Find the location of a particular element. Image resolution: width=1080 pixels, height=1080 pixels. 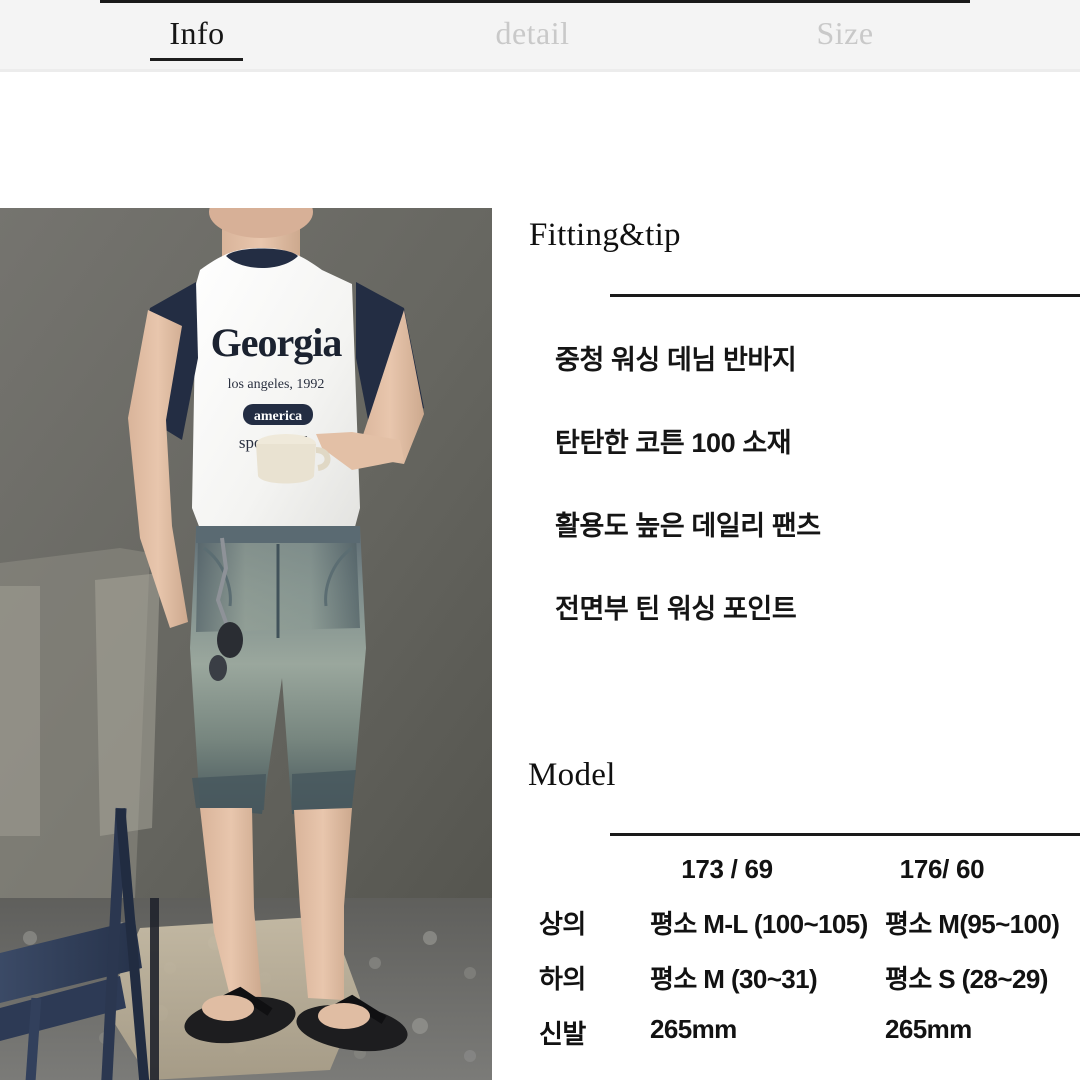

list-item: 전면부 틴 워싱 포인트 is located at coordinates (676, 609).